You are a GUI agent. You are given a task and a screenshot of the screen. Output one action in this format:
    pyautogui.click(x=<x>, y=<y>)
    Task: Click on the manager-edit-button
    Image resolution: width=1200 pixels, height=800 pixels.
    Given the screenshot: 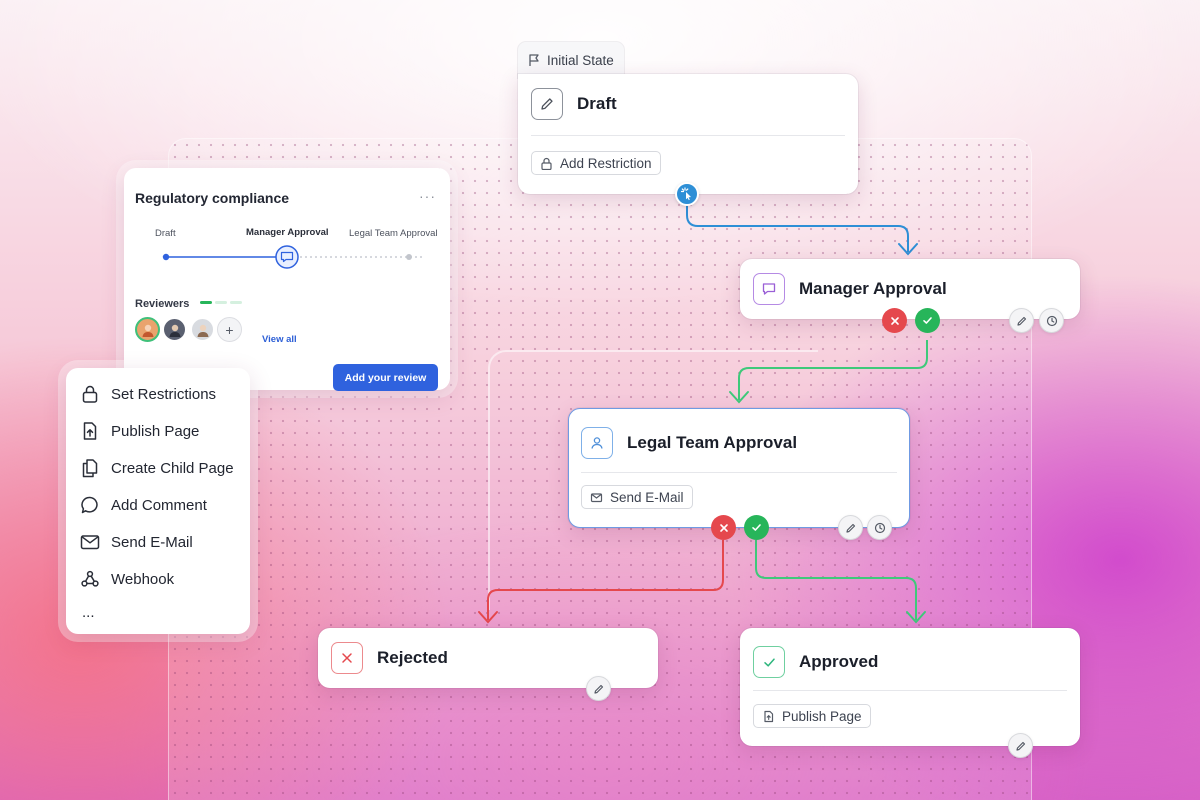 What is the action you would take?
    pyautogui.click(x=1021, y=320)
    